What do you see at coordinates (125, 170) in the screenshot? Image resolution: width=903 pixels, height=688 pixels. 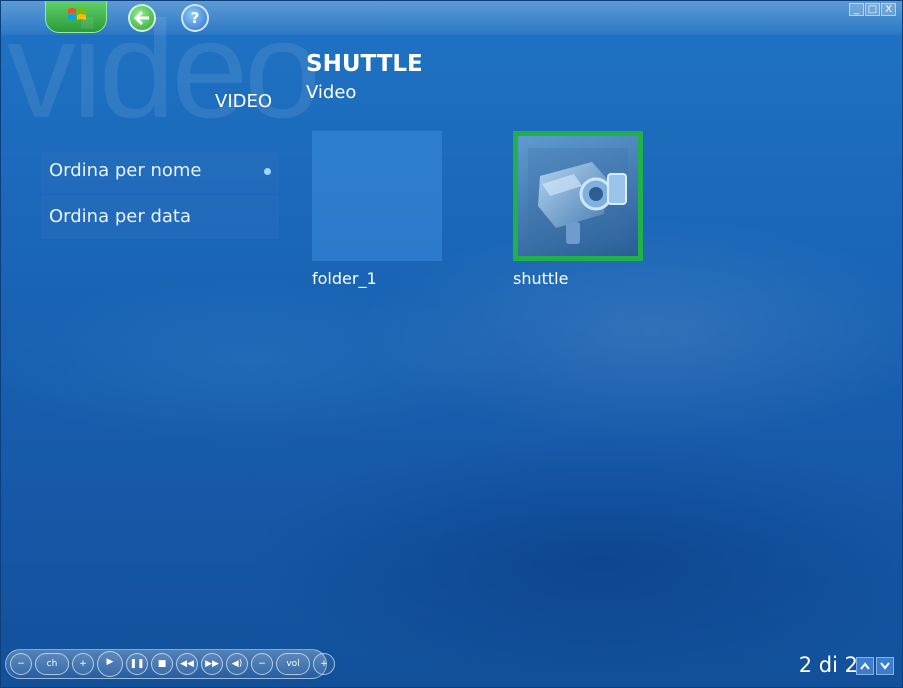 I see `sort-item-label: Ordina per nome` at bounding box center [125, 170].